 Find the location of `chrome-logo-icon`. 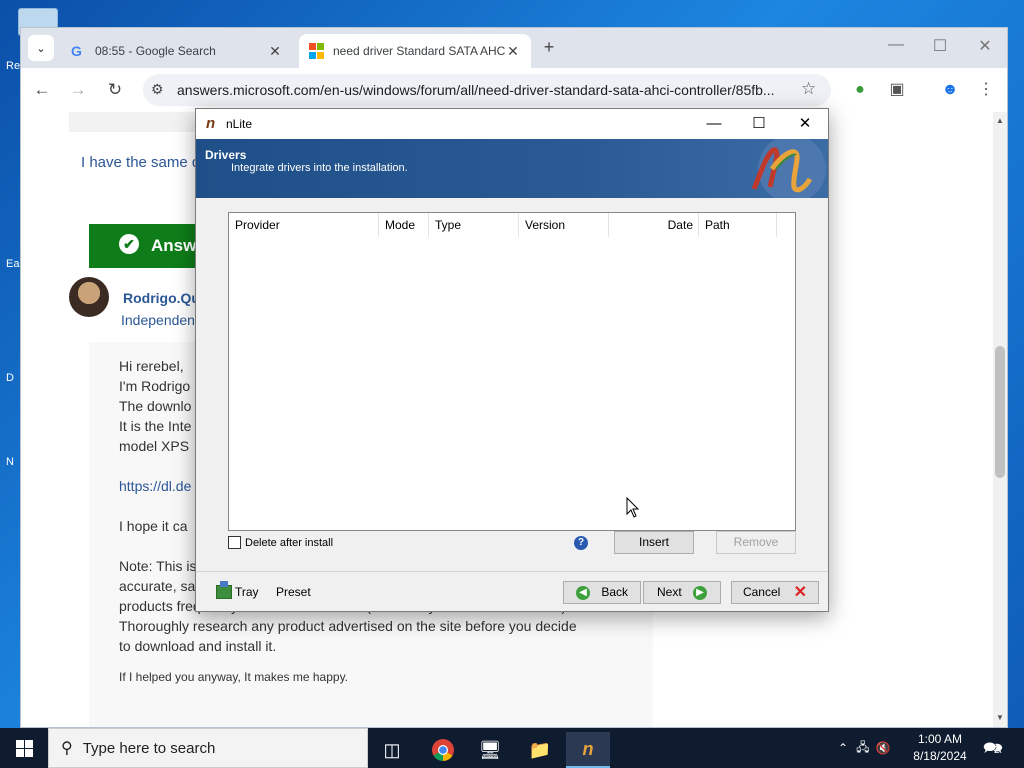

chrome-logo-icon is located at coordinates (443, 750).